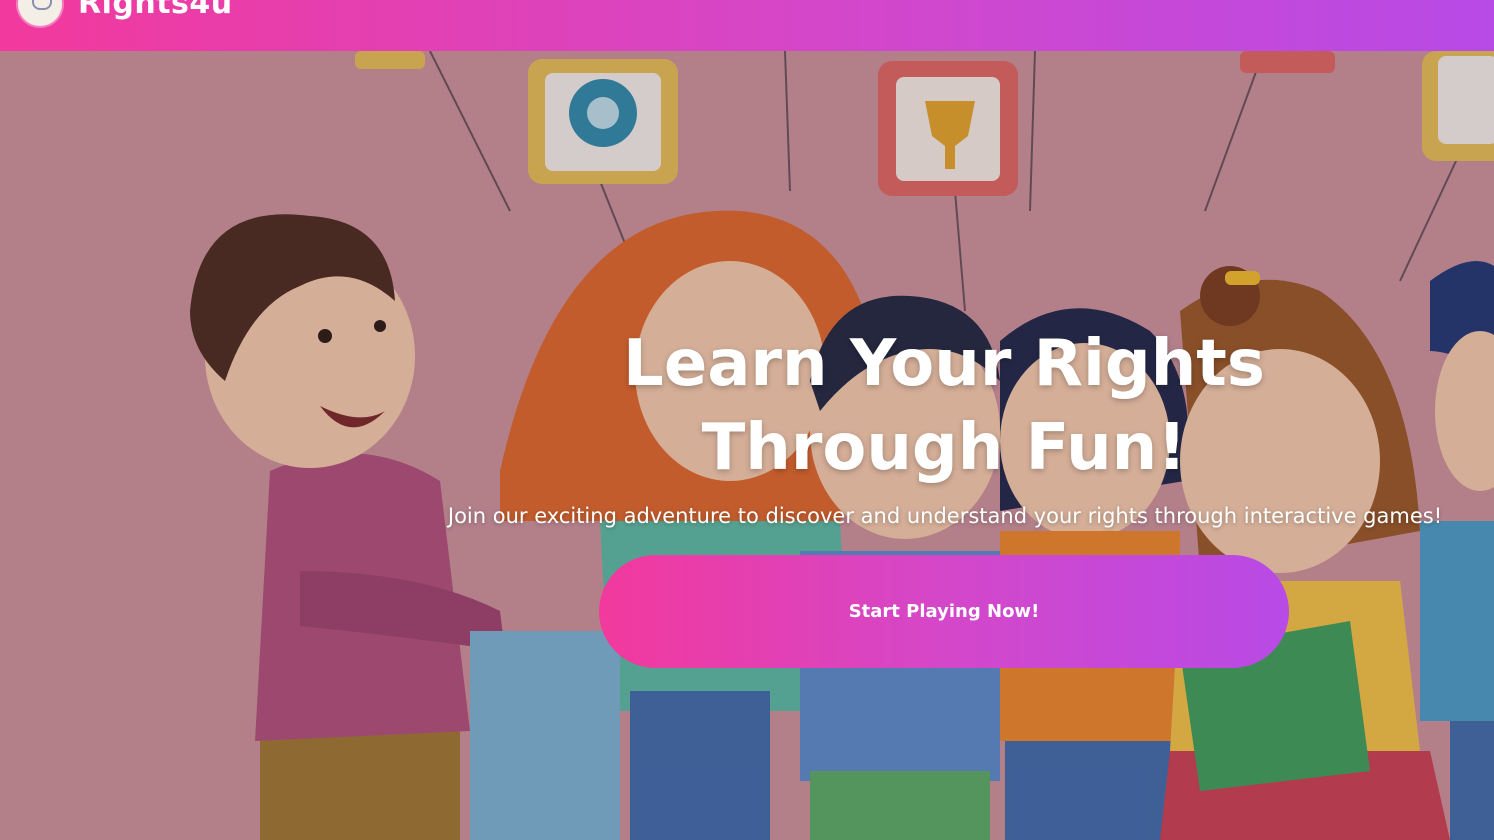 The width and height of the screenshot is (1494, 840). Describe the element at coordinates (944, 611) in the screenshot. I see `start-playing-button: Start Playing Now!` at that location.